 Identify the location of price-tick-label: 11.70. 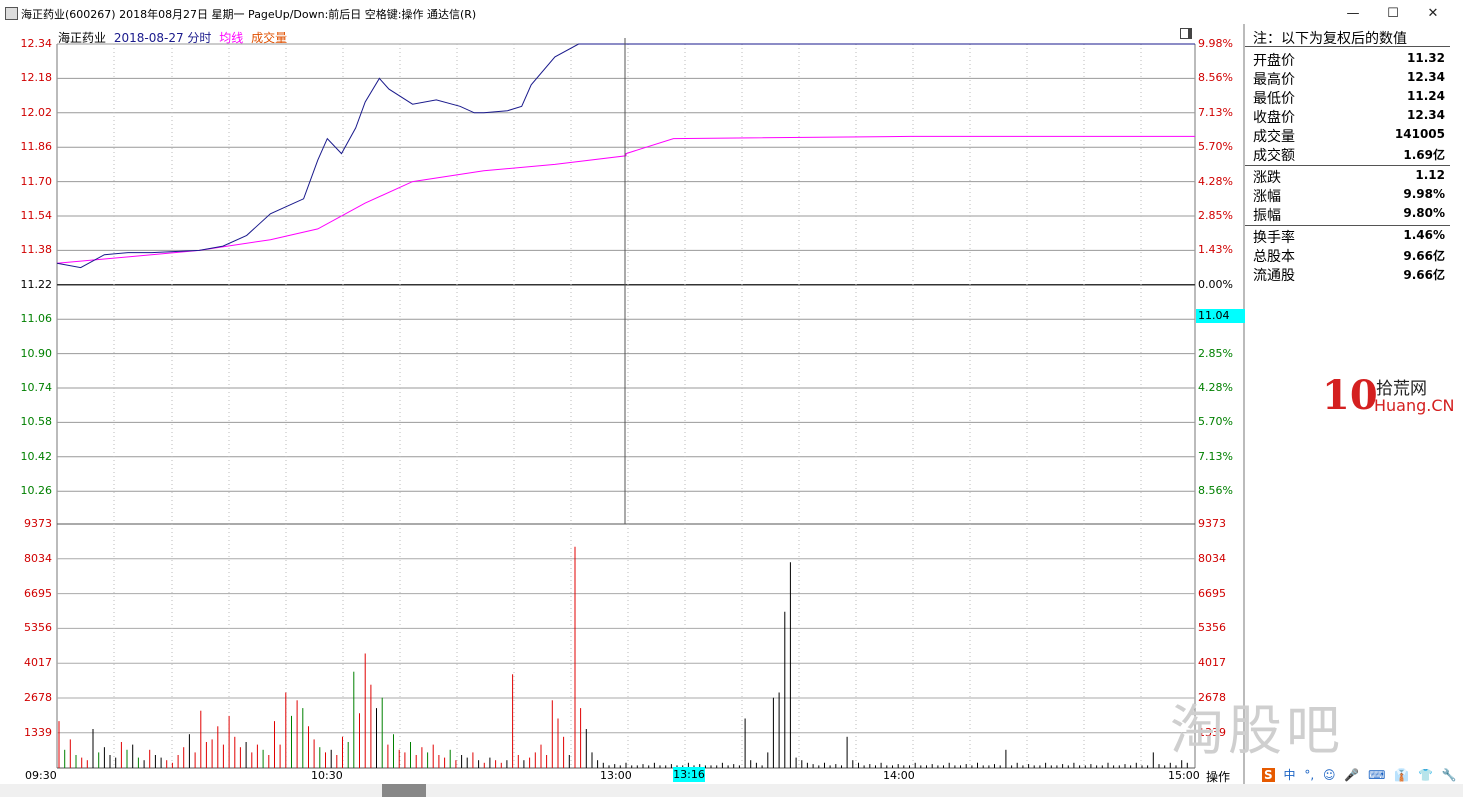
(36, 181).